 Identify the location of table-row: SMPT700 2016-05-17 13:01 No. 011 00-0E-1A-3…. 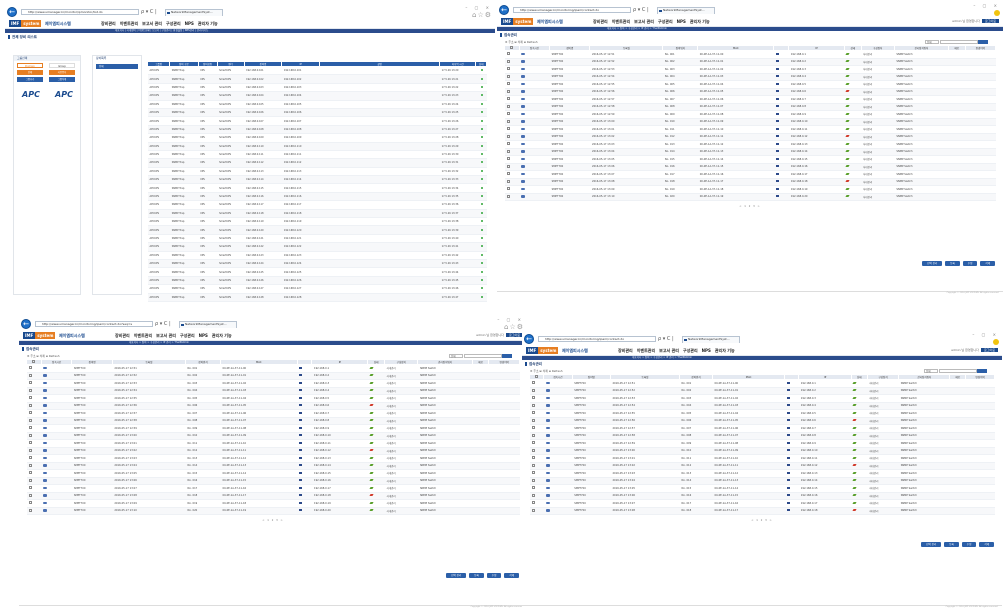
(750, 129).